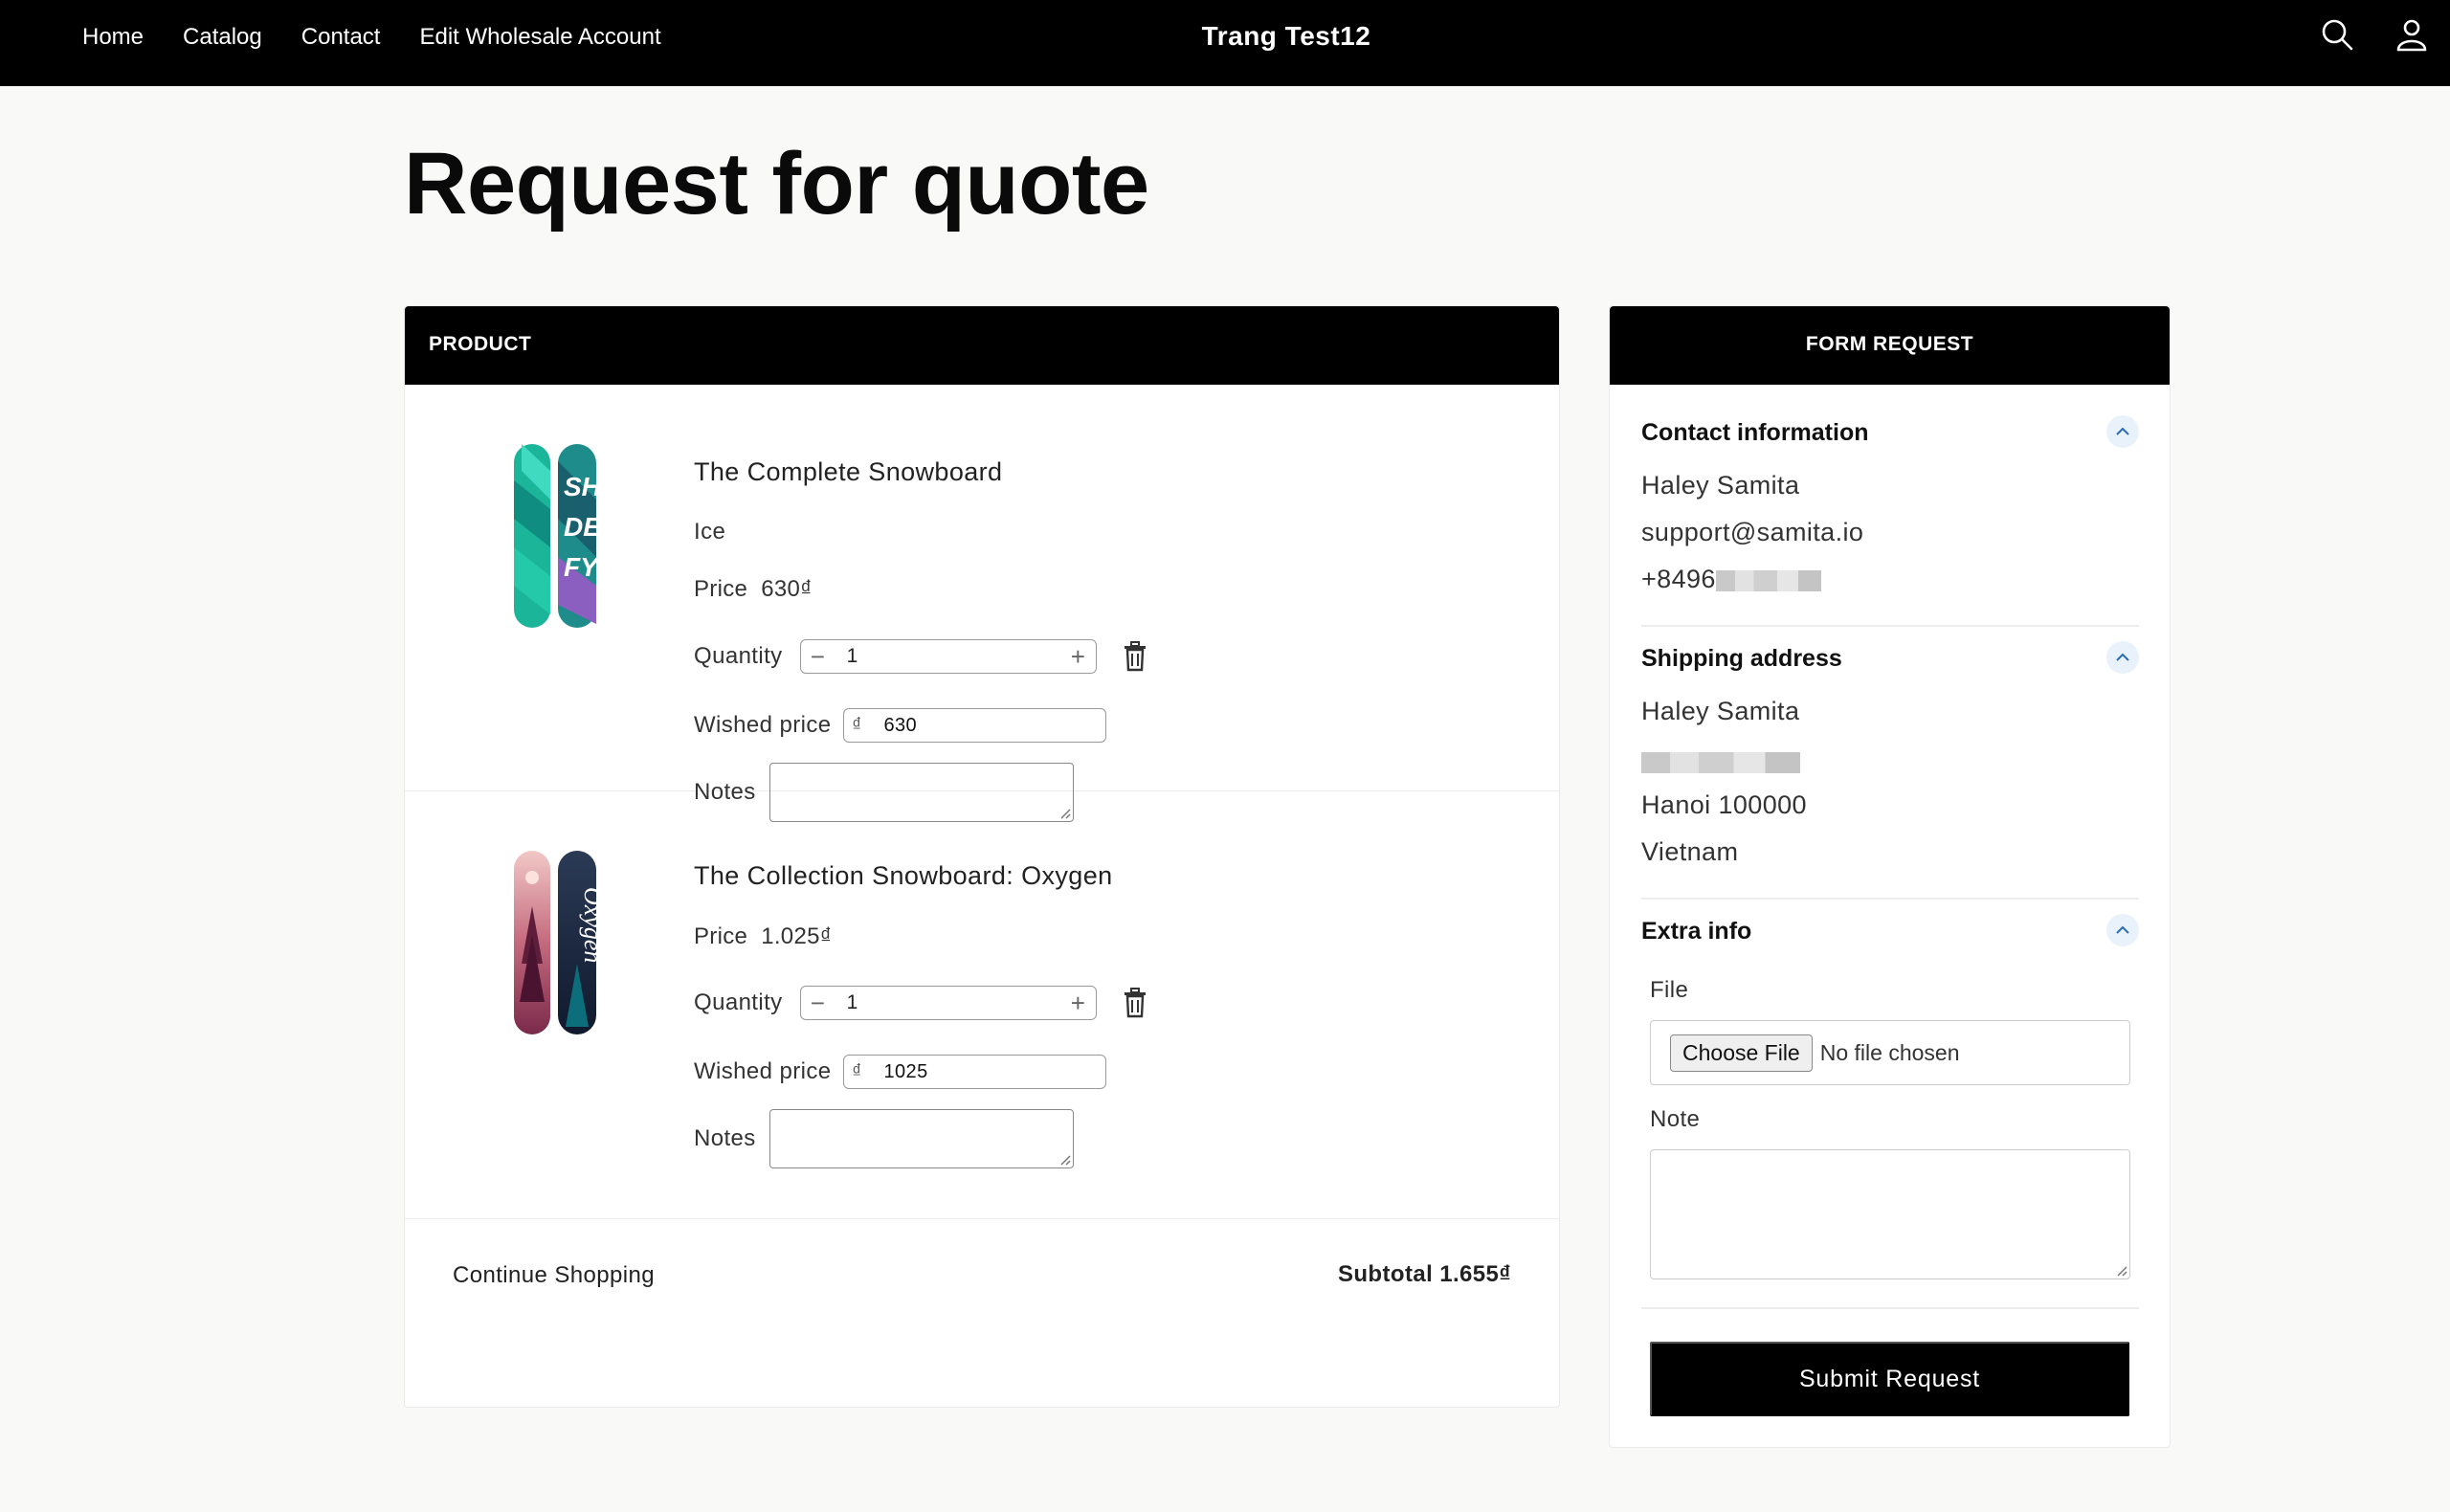  Describe the element at coordinates (777, 184) in the screenshot. I see `page-title: Request for quote` at that location.